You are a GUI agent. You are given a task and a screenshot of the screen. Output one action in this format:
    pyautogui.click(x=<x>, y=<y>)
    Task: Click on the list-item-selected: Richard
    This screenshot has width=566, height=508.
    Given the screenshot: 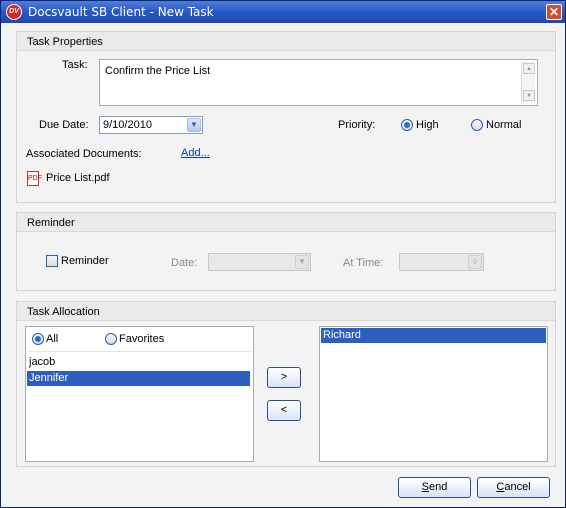 What is the action you would take?
    pyautogui.click(x=433, y=335)
    